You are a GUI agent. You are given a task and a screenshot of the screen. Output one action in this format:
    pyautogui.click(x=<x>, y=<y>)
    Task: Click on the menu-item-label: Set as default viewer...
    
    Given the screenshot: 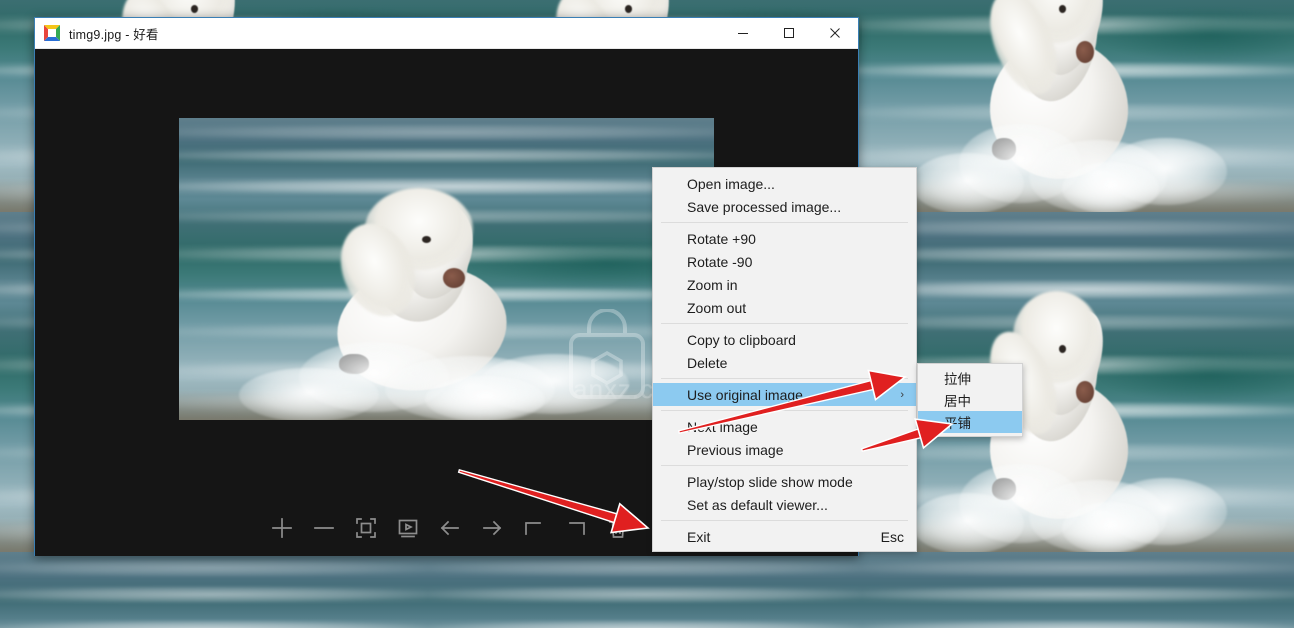 What is the action you would take?
    pyautogui.click(x=757, y=504)
    